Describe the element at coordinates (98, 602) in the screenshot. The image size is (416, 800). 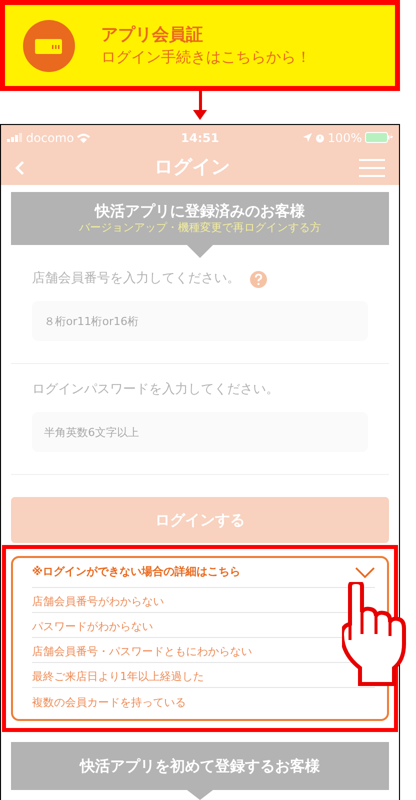
I see `help-link: 店舗会員番号がわからない` at that location.